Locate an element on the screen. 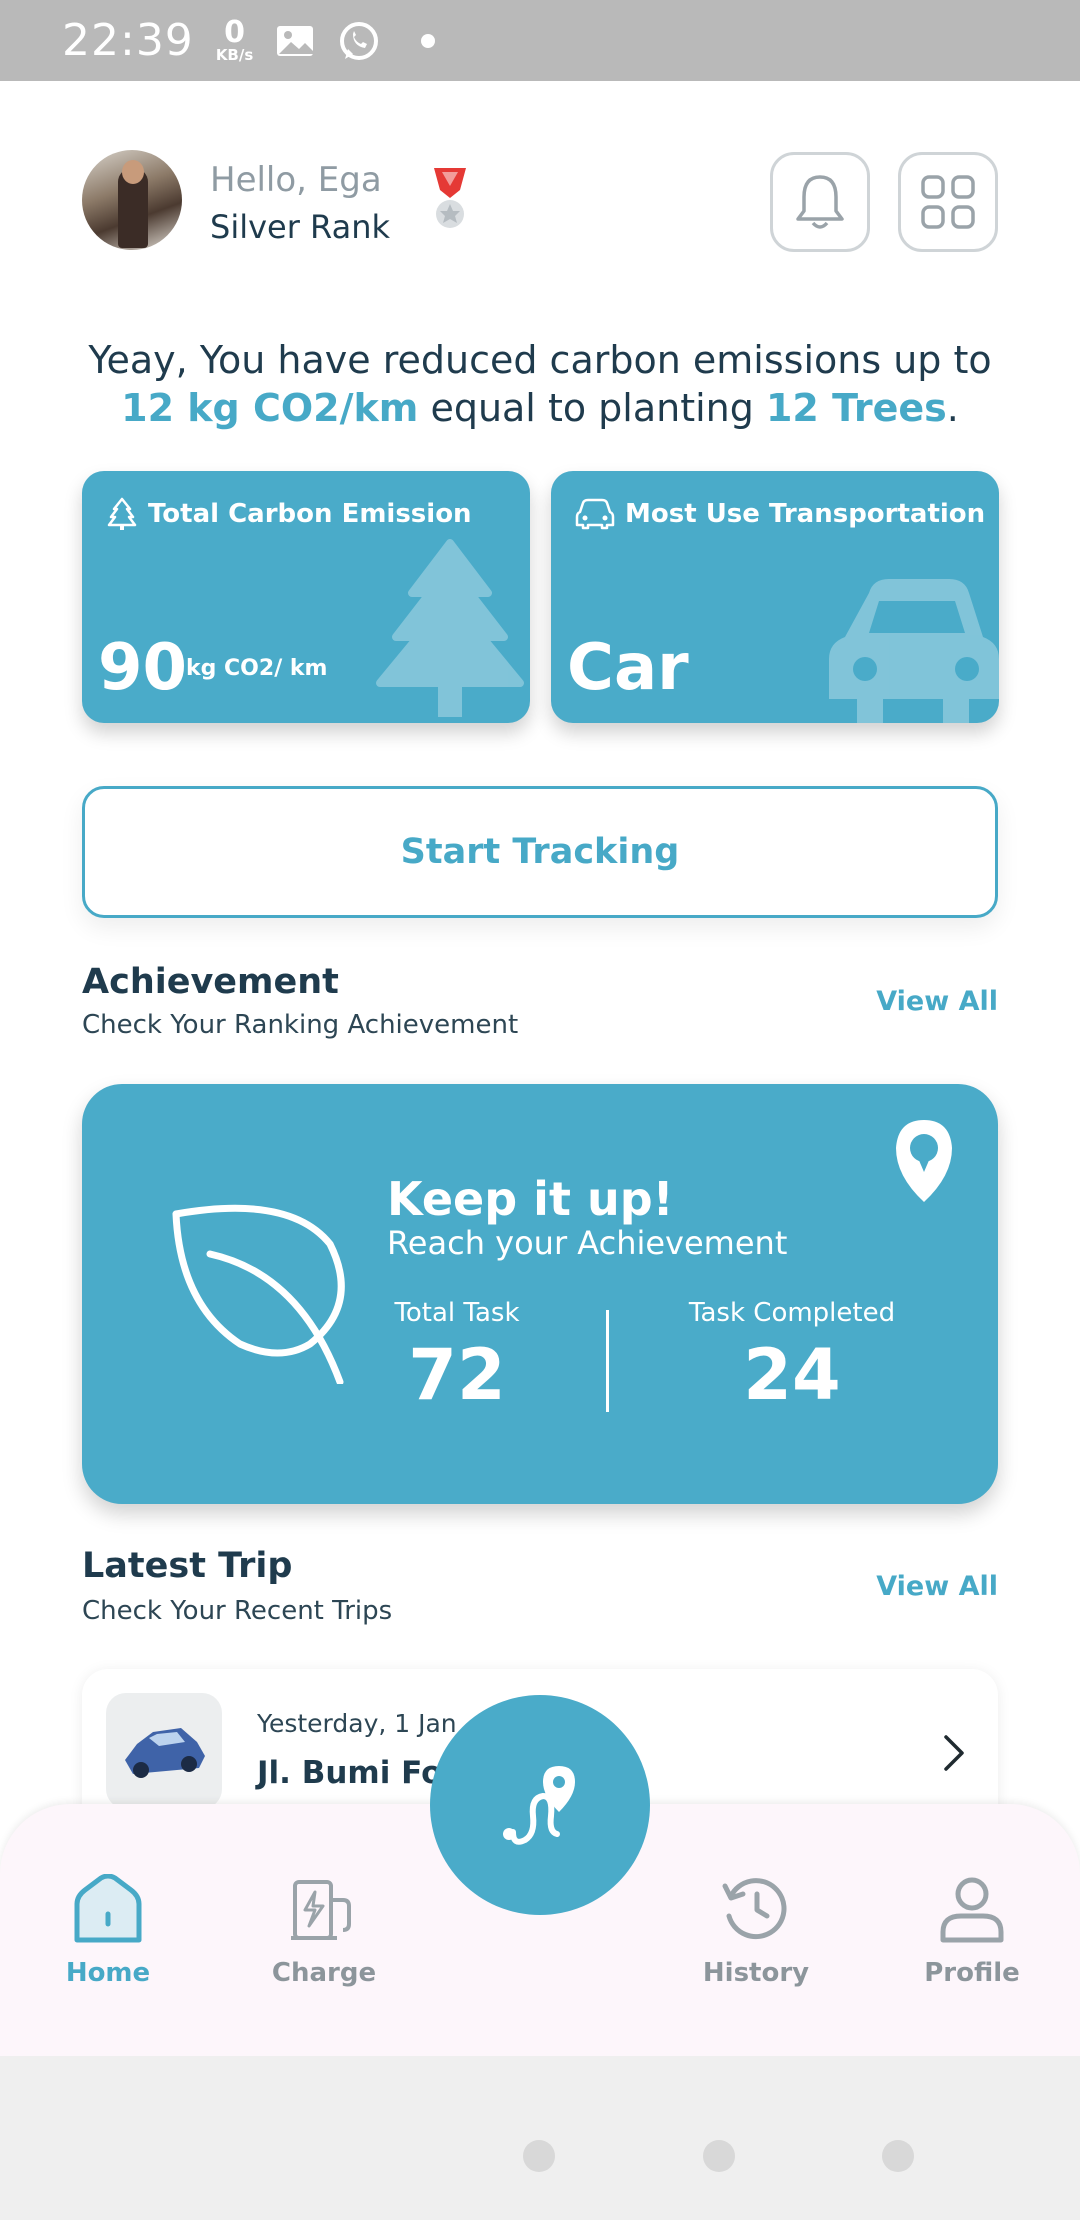 Image resolution: width=1080 pixels, height=2220 pixels. achievement-headline: Keep it up! is located at coordinates (530, 1199).